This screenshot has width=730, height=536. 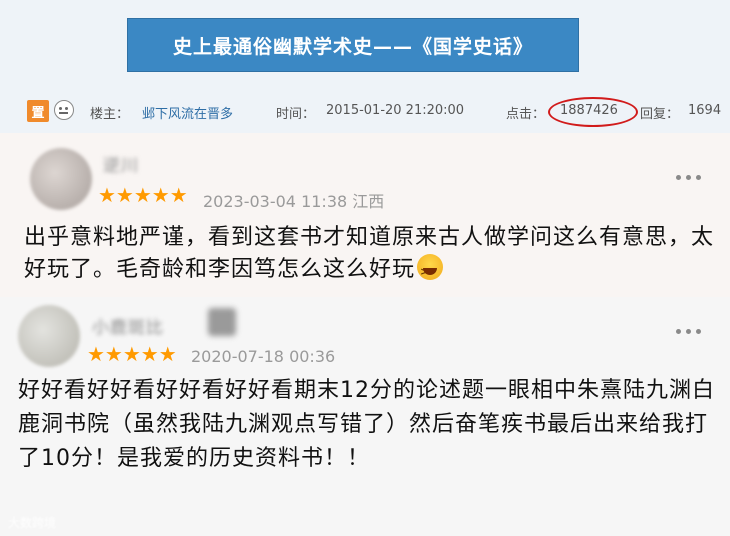 What do you see at coordinates (110, 114) in the screenshot?
I see `poster-label: 楼主：` at bounding box center [110, 114].